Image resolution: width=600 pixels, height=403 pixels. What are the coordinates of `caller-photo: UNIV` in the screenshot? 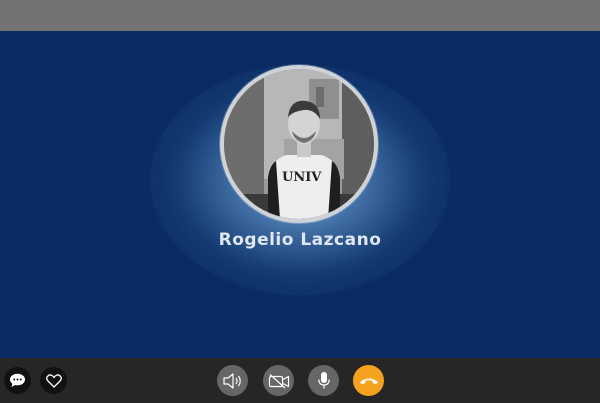 It's located at (299, 144).